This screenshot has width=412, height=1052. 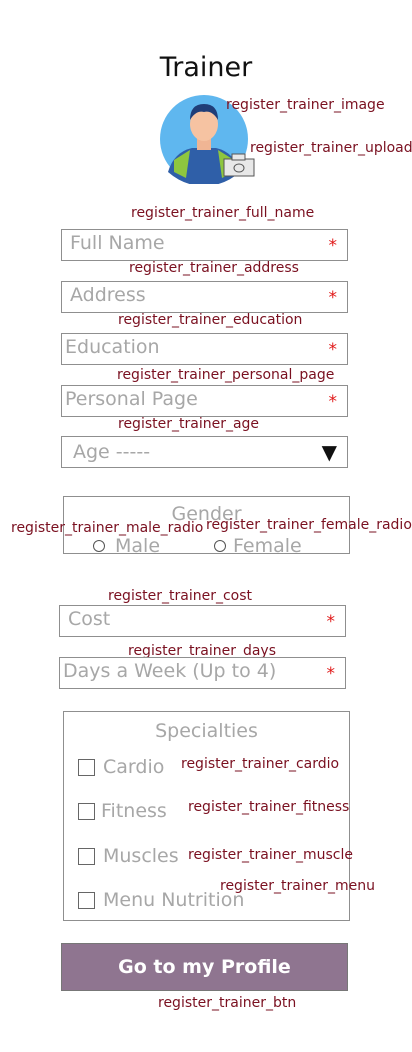 What do you see at coordinates (309, 525) in the screenshot?
I see `female-radio-id-label: register_trainer_female_radio` at bounding box center [309, 525].